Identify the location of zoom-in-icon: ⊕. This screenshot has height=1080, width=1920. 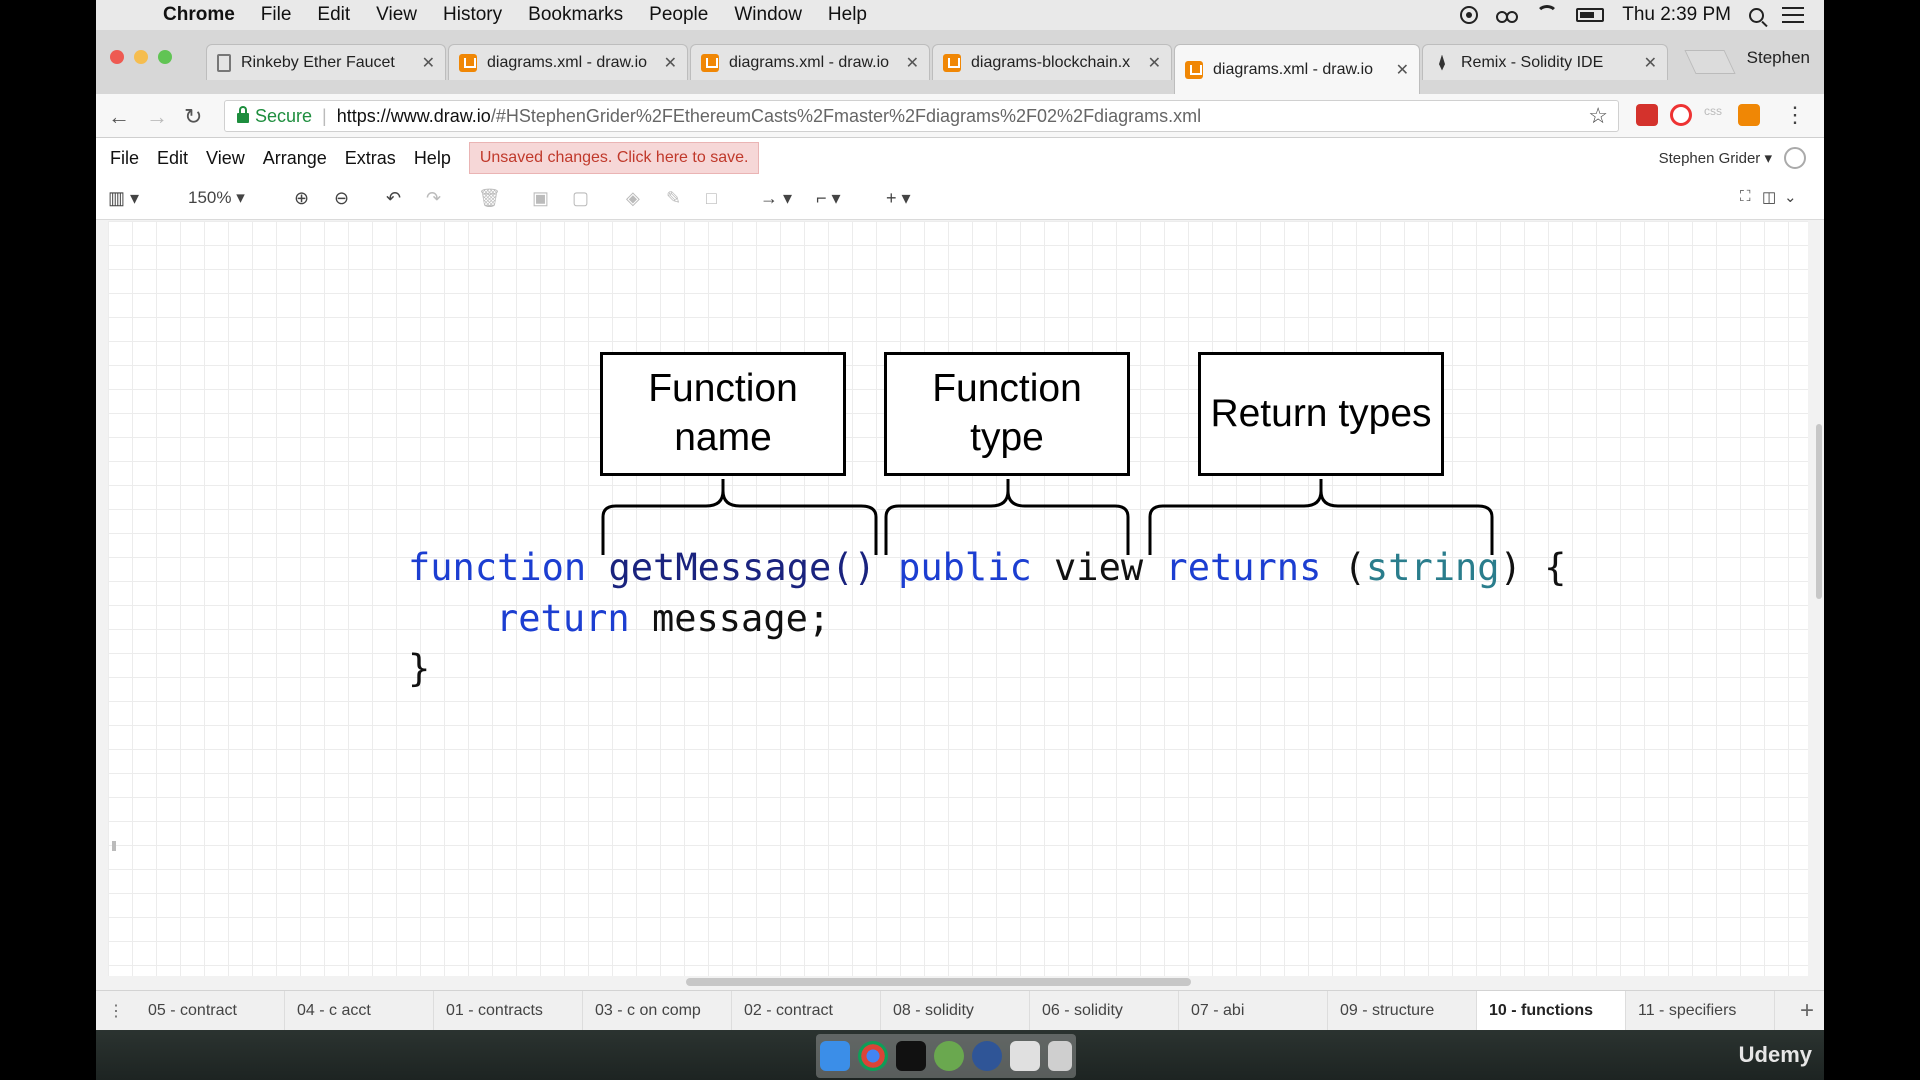
(301, 198).